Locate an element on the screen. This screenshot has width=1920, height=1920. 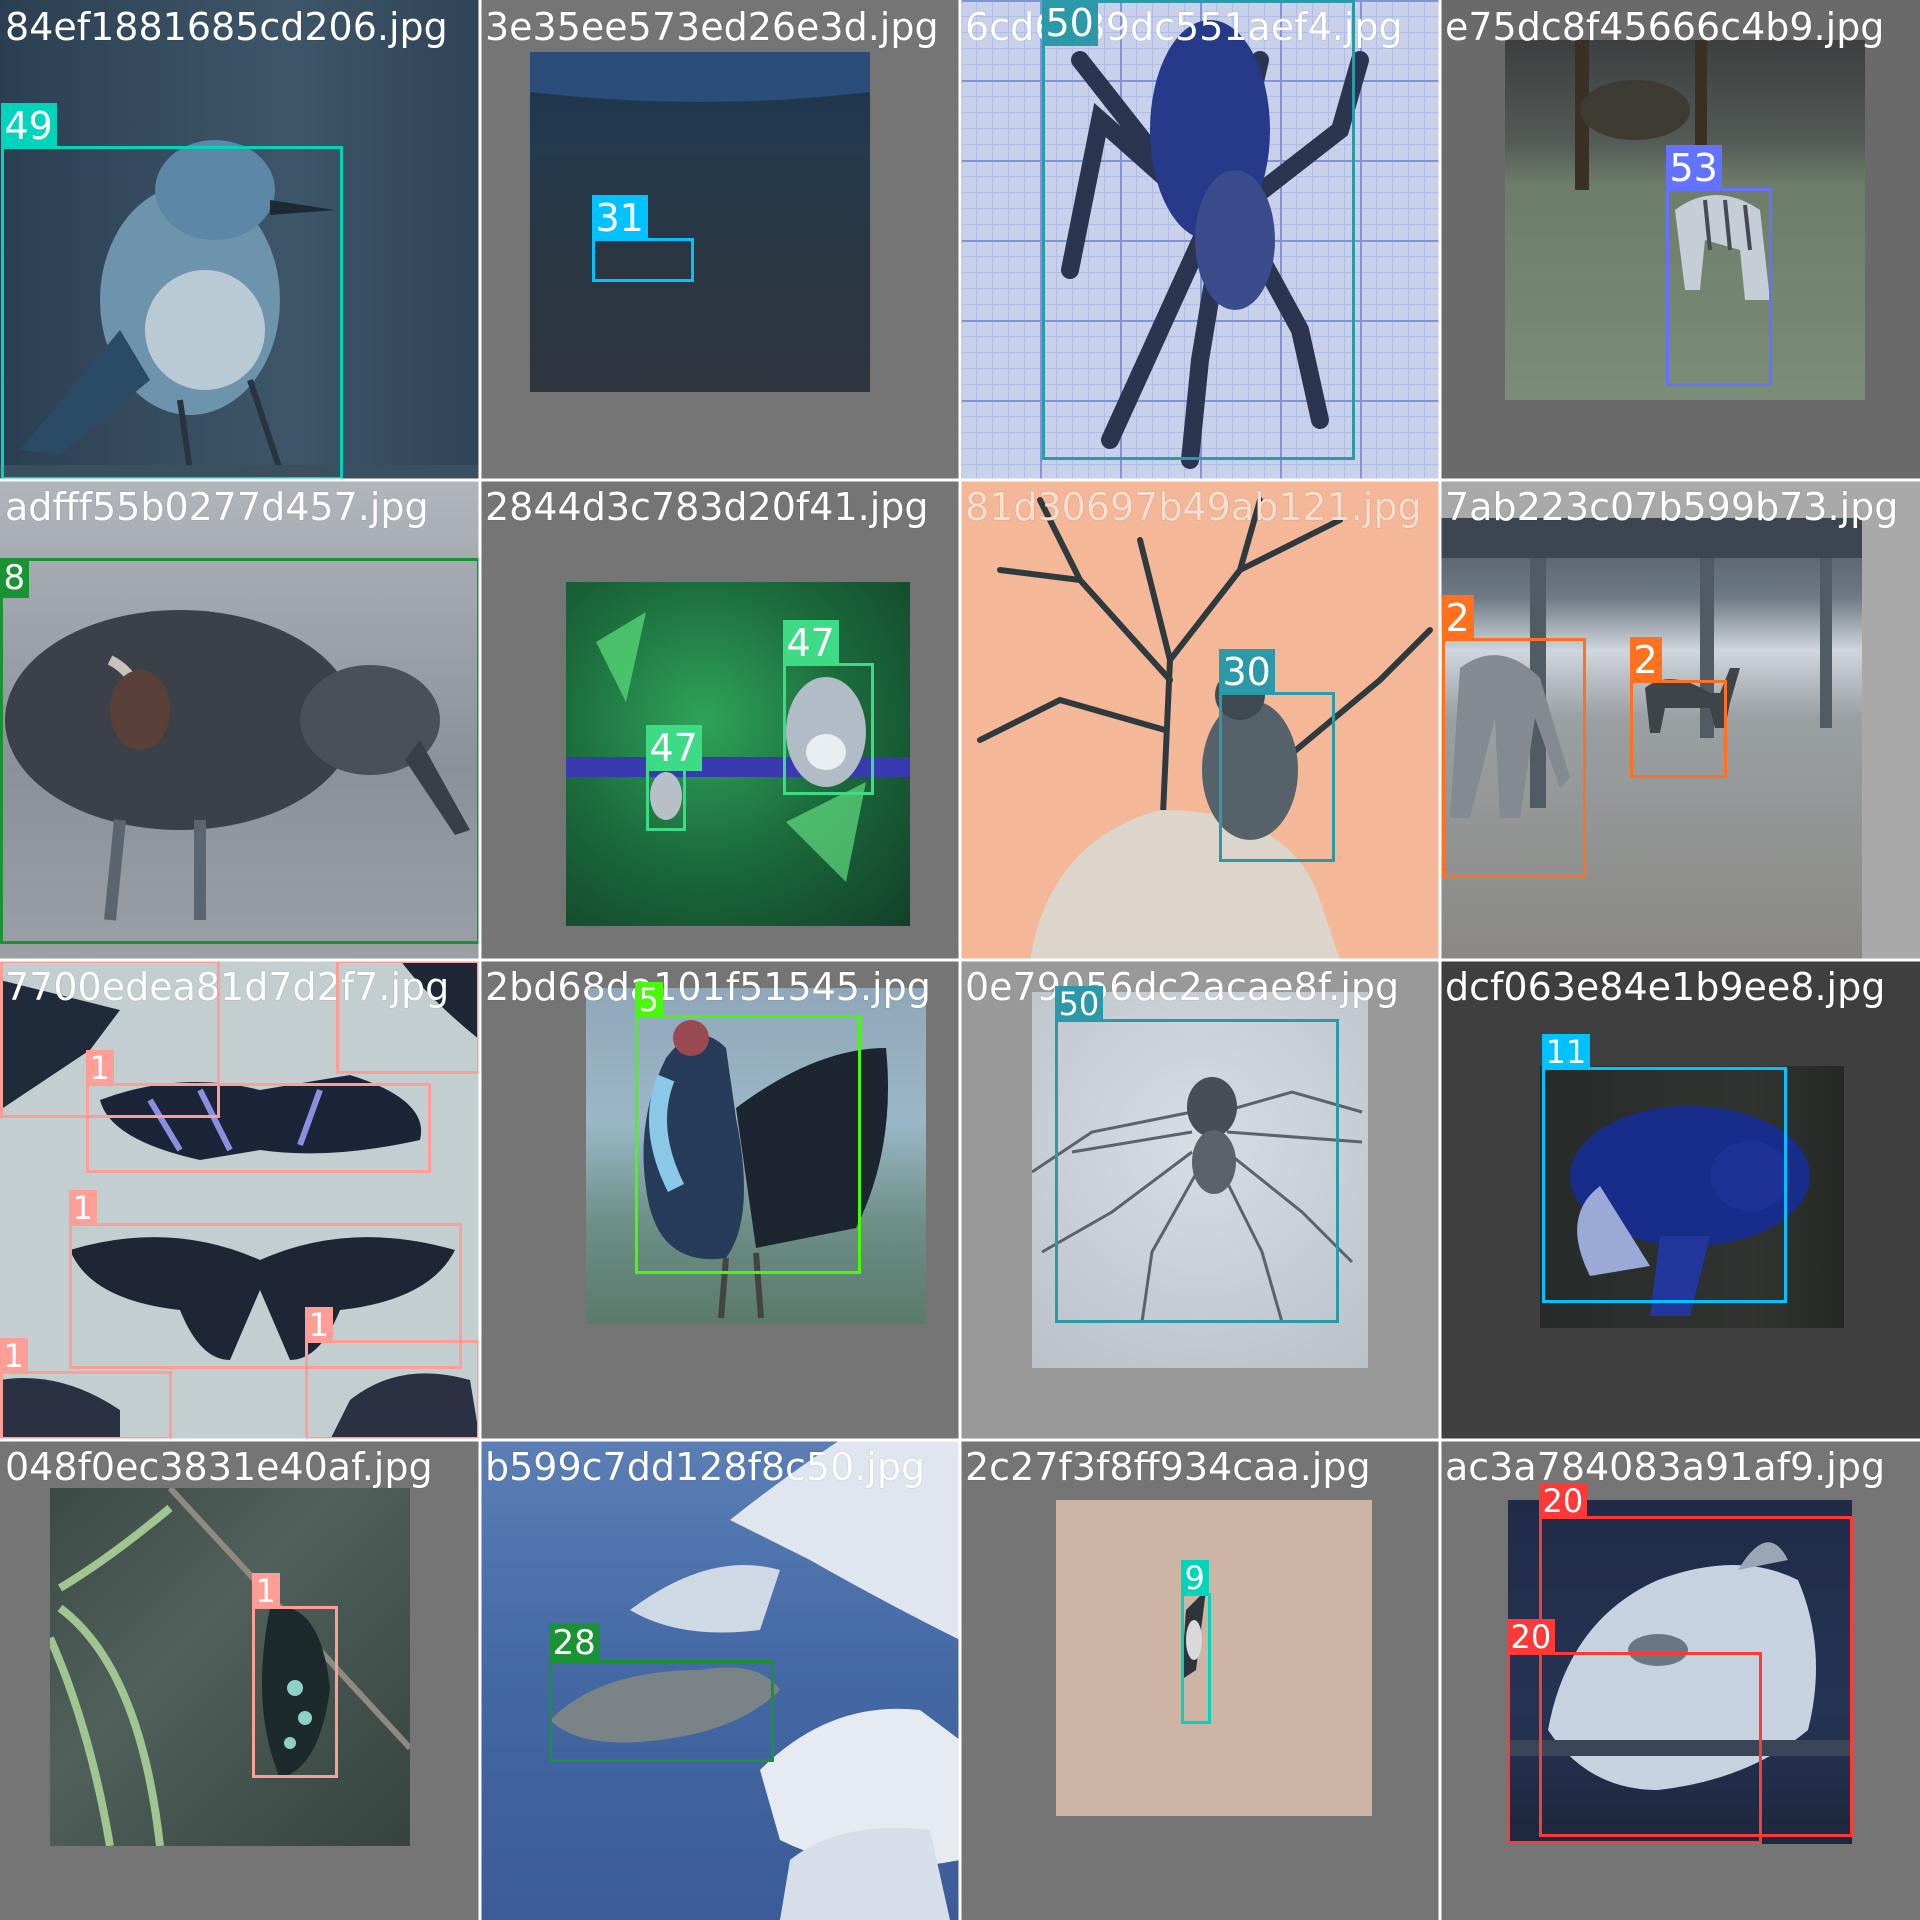
photo-monkey-tree is located at coordinates (1200, 720).